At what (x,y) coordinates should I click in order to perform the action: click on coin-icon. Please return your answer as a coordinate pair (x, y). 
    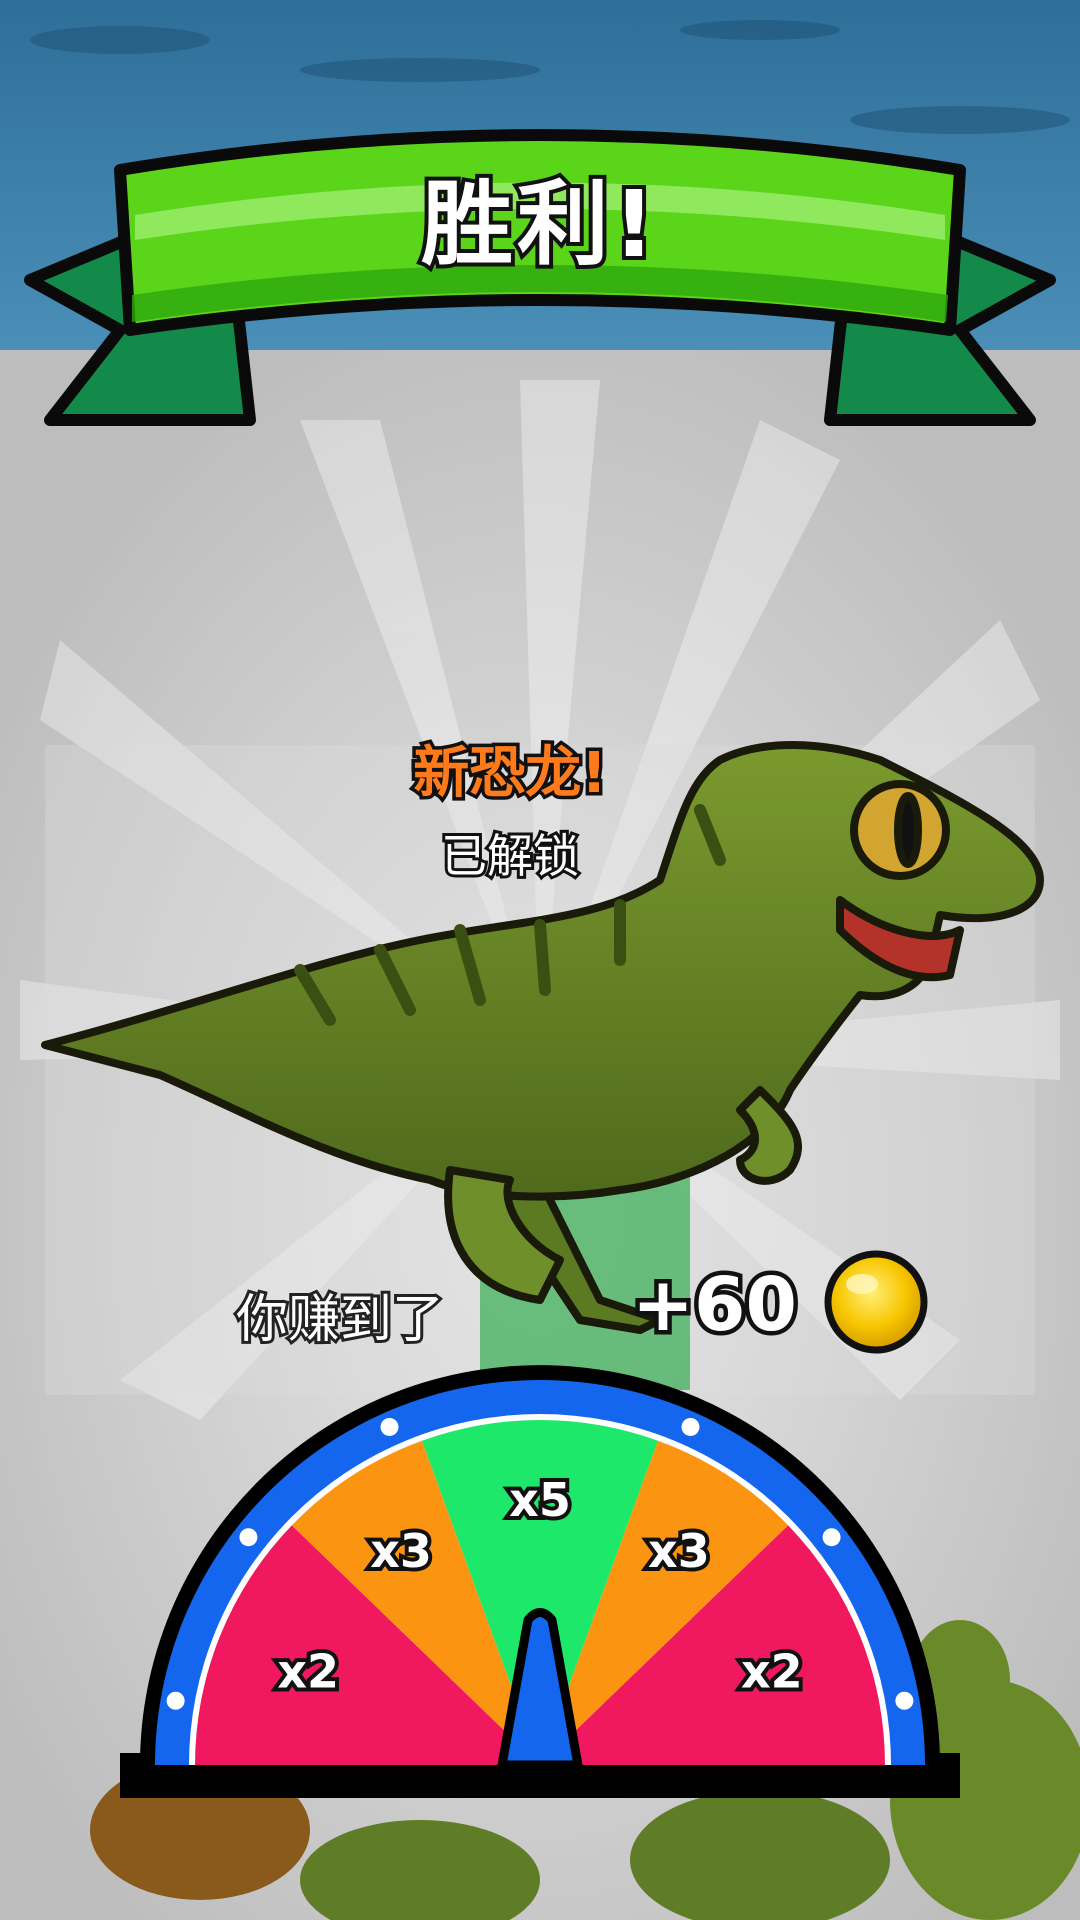
    Looking at the image, I should click on (876, 1302).